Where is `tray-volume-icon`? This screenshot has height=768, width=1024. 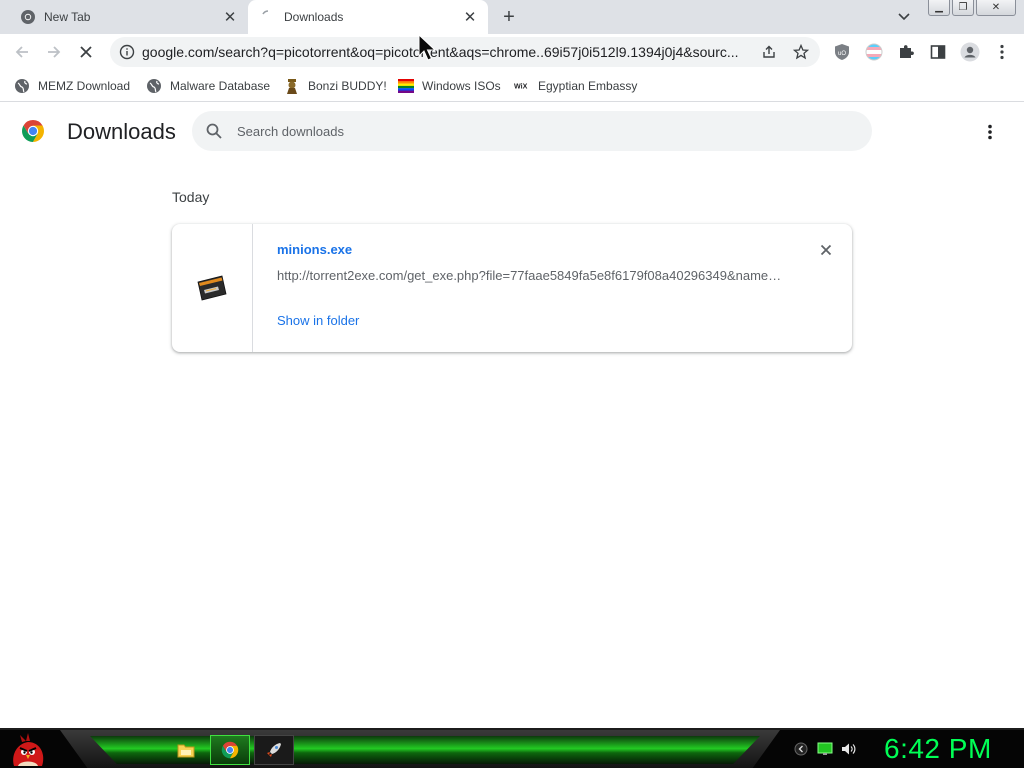 tray-volume-icon is located at coordinates (849, 749).